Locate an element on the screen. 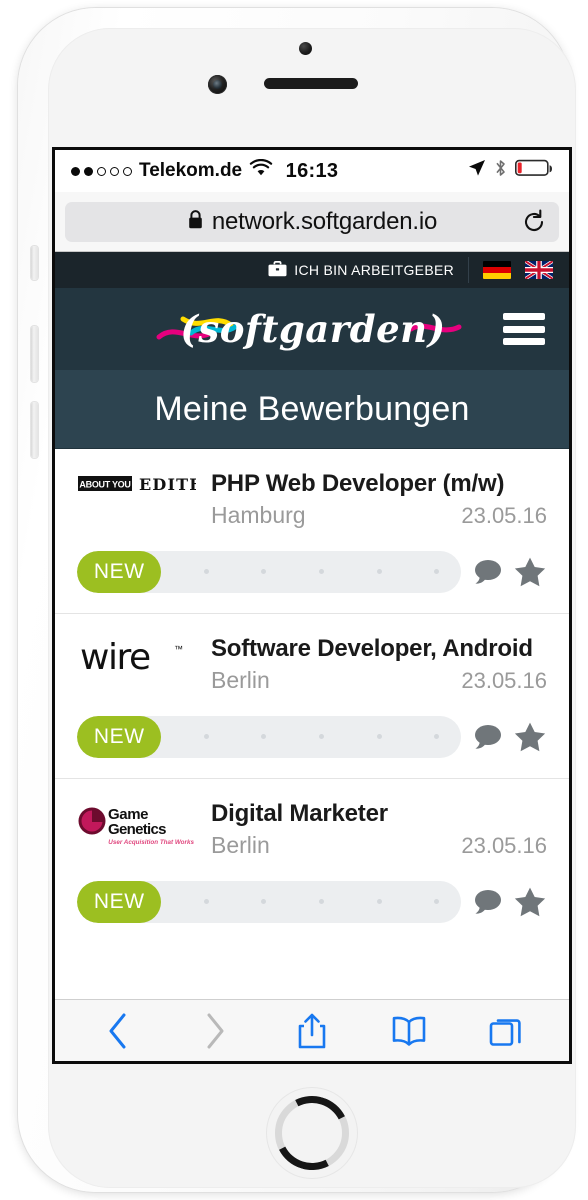 This screenshot has width=588, height=1200. svg-text: EDITED is located at coordinates (167, 484).